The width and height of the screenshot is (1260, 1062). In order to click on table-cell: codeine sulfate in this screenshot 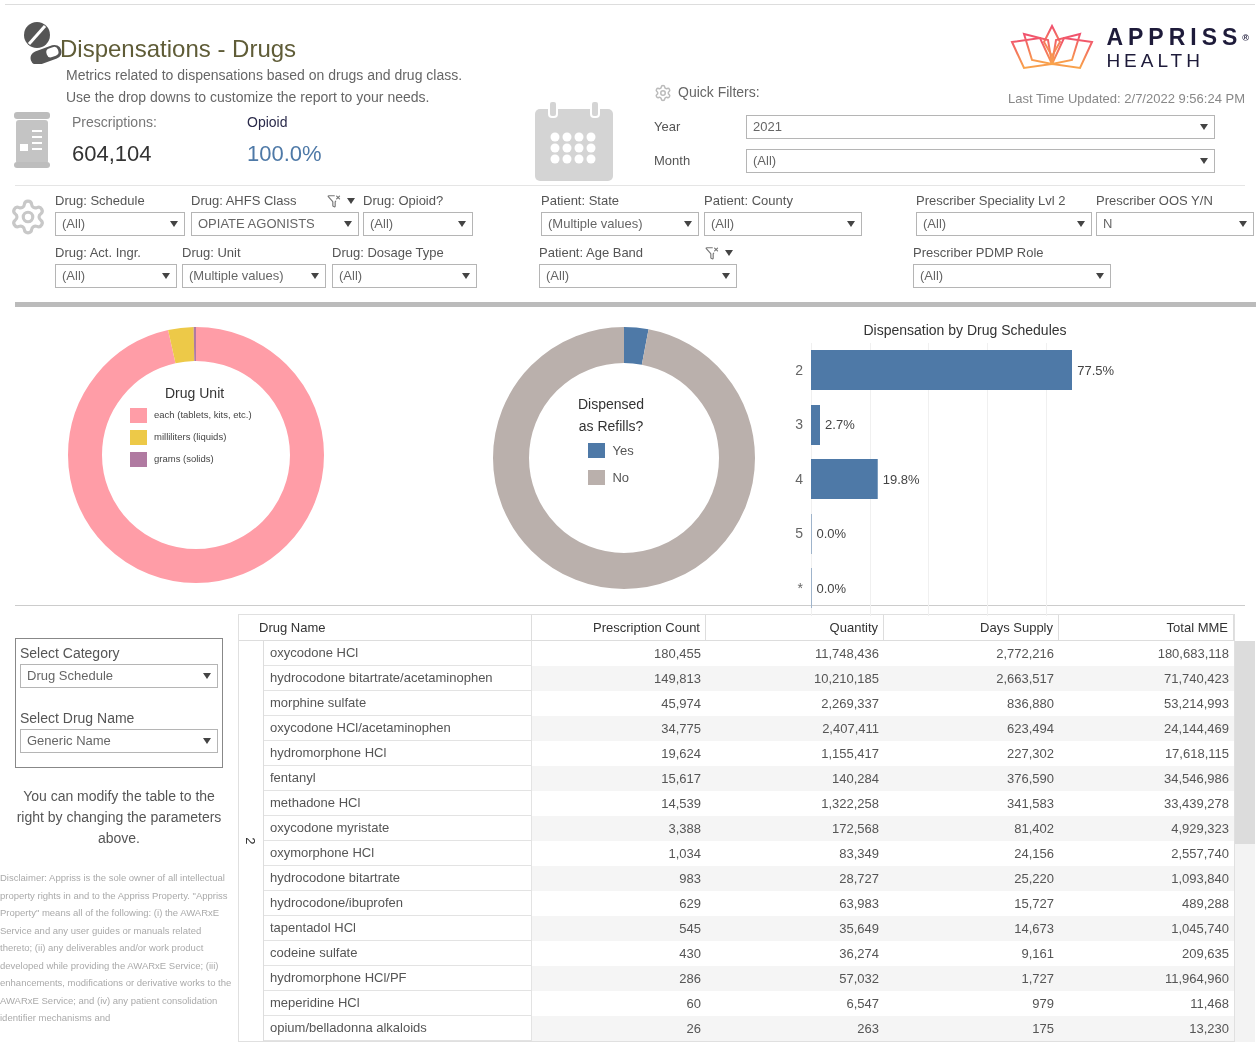, I will do `click(398, 953)`.